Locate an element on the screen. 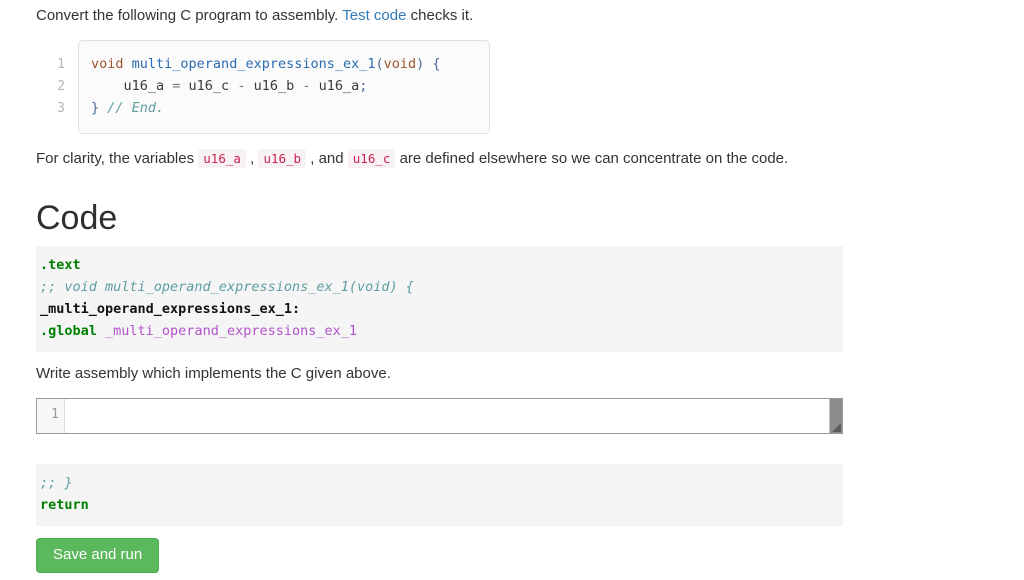 This screenshot has width=1024, height=580. assembly-suffix-block: ;; } return is located at coordinates (439, 495).